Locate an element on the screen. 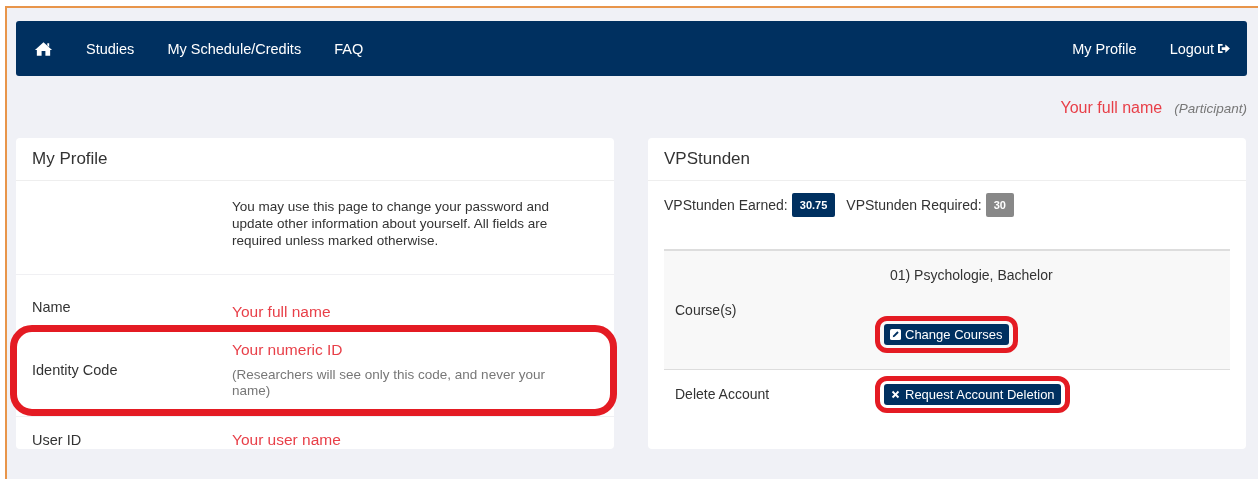  close-icon is located at coordinates (895, 394).